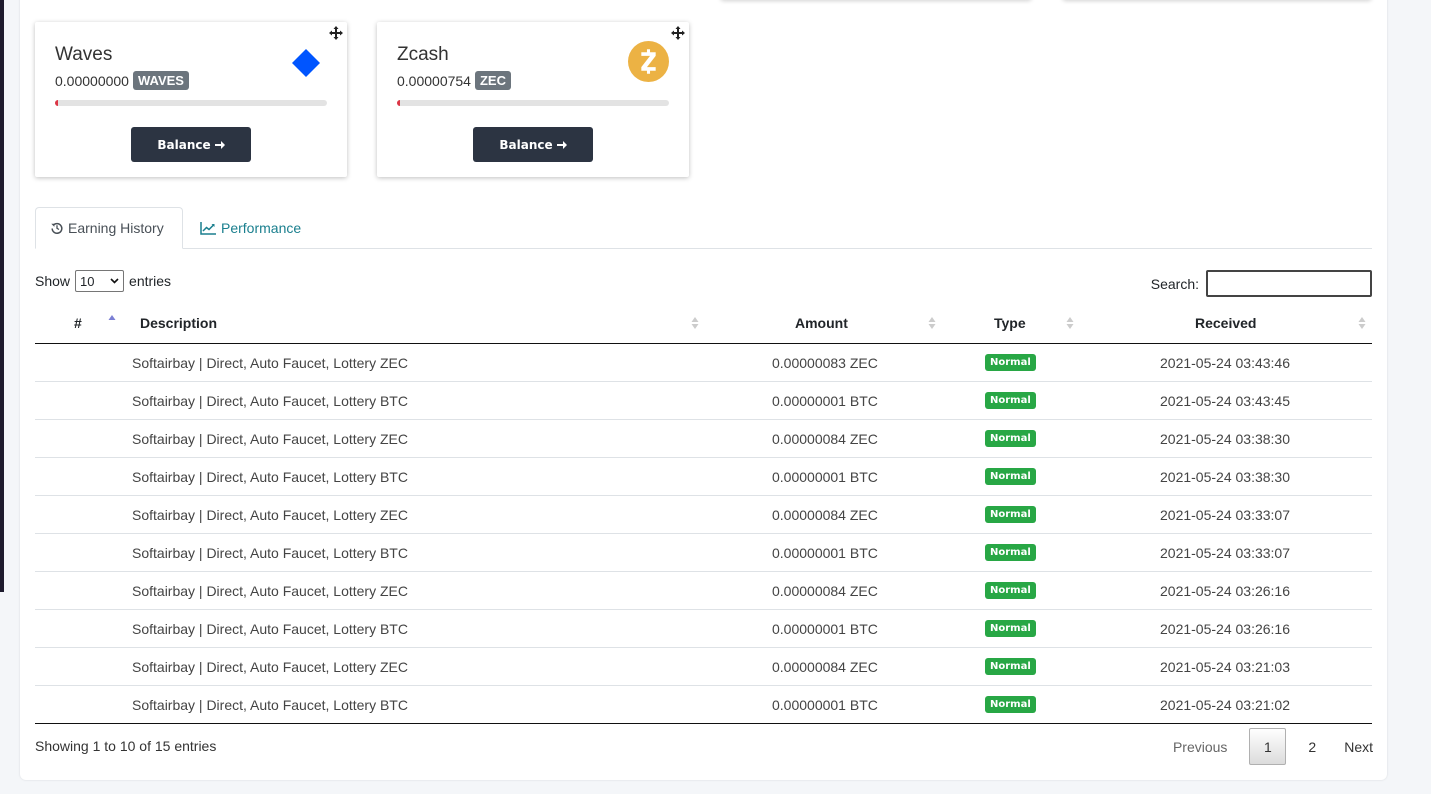 The width and height of the screenshot is (1431, 794). What do you see at coordinates (208, 228) in the screenshot?
I see `line-chart-icon` at bounding box center [208, 228].